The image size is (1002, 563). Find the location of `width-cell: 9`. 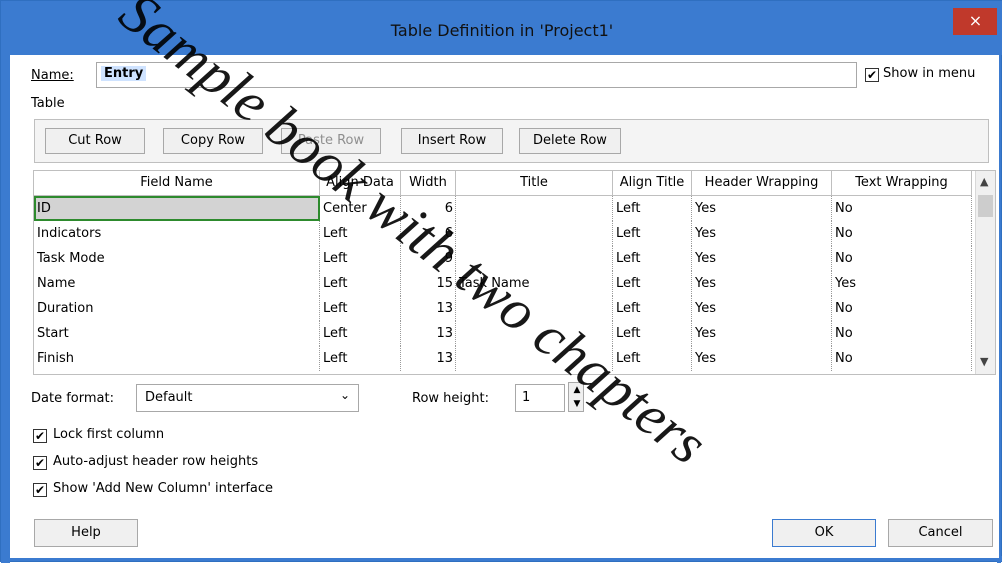

width-cell: 9 is located at coordinates (428, 258).